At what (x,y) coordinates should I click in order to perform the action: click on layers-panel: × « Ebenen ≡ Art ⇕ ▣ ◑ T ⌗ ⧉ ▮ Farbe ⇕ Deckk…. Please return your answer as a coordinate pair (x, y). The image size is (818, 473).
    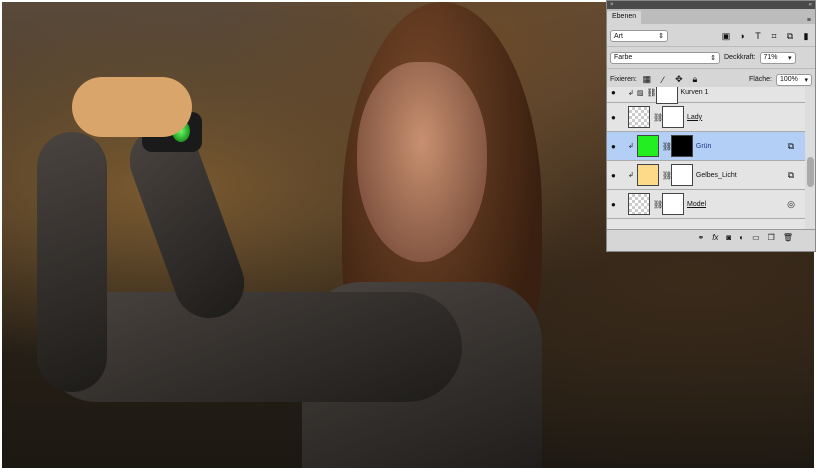
    Looking at the image, I should click on (711, 126).